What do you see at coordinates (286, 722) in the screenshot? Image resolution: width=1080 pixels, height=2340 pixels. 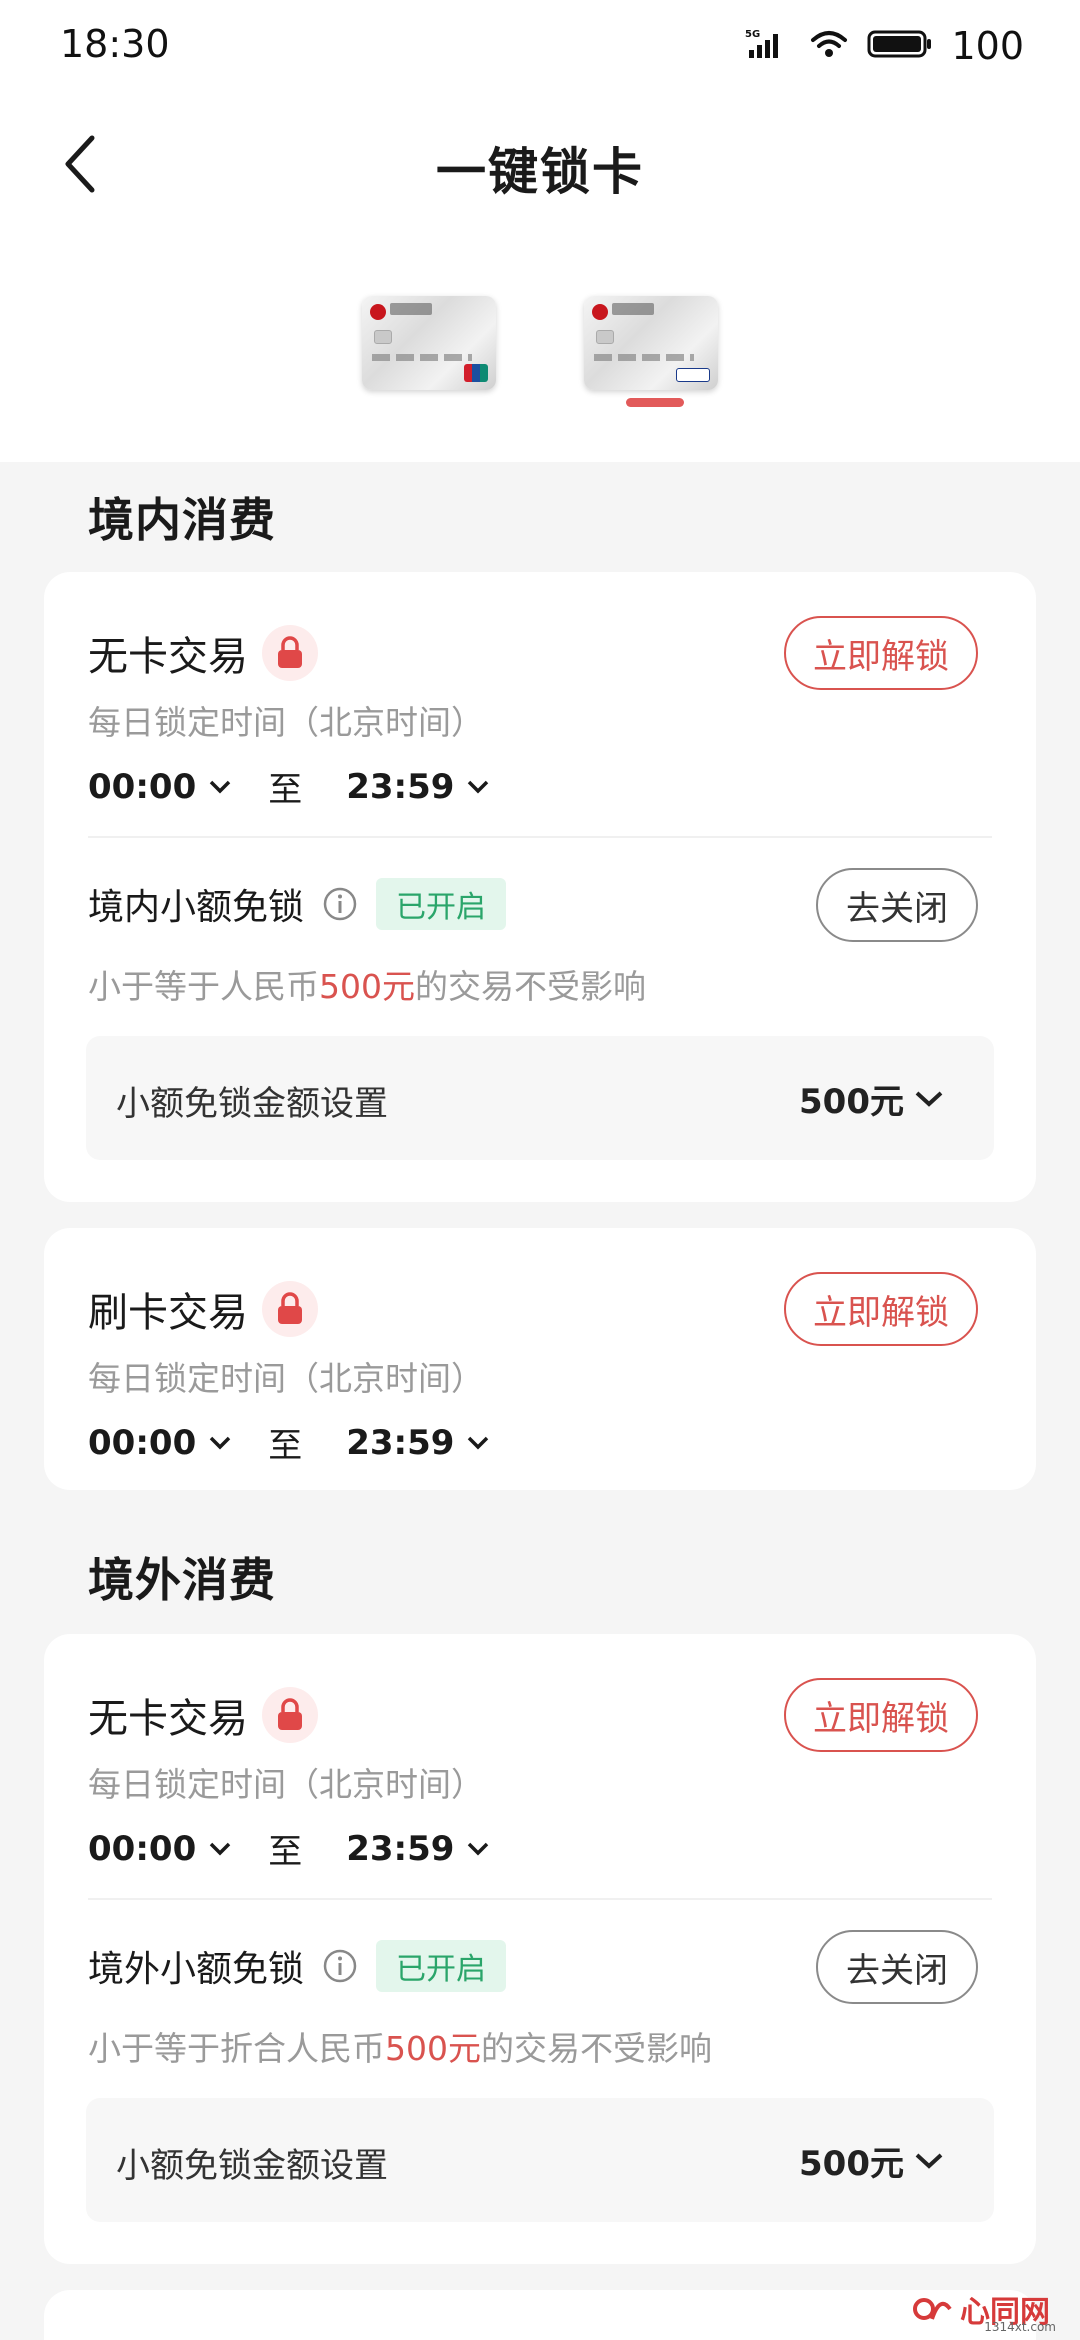 I see `domestic-cardless-sub: 每日锁定时间（北京时间）` at bounding box center [286, 722].